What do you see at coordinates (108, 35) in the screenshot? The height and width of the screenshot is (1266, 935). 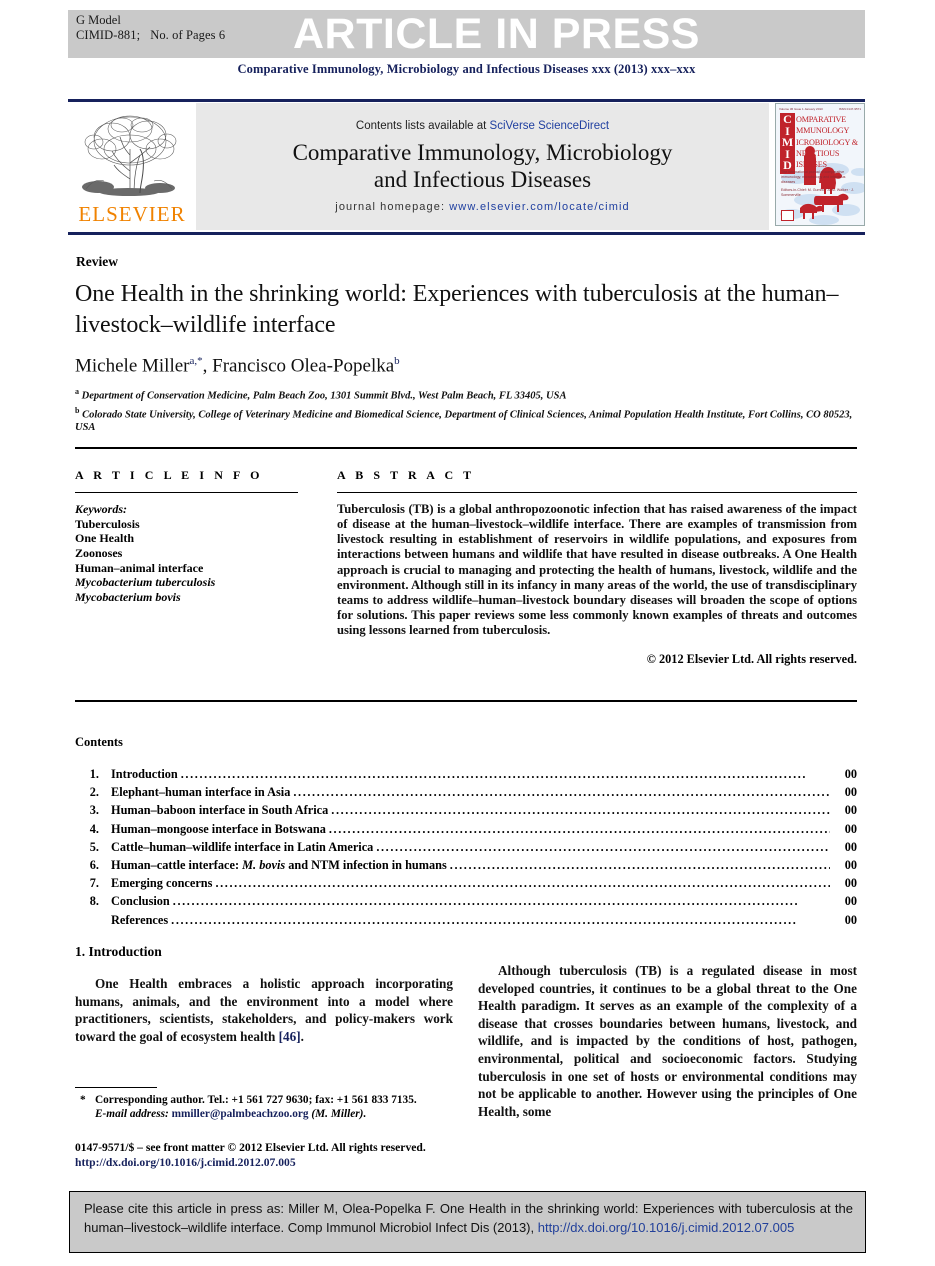 I see `article-id: CIMID-881;` at bounding box center [108, 35].